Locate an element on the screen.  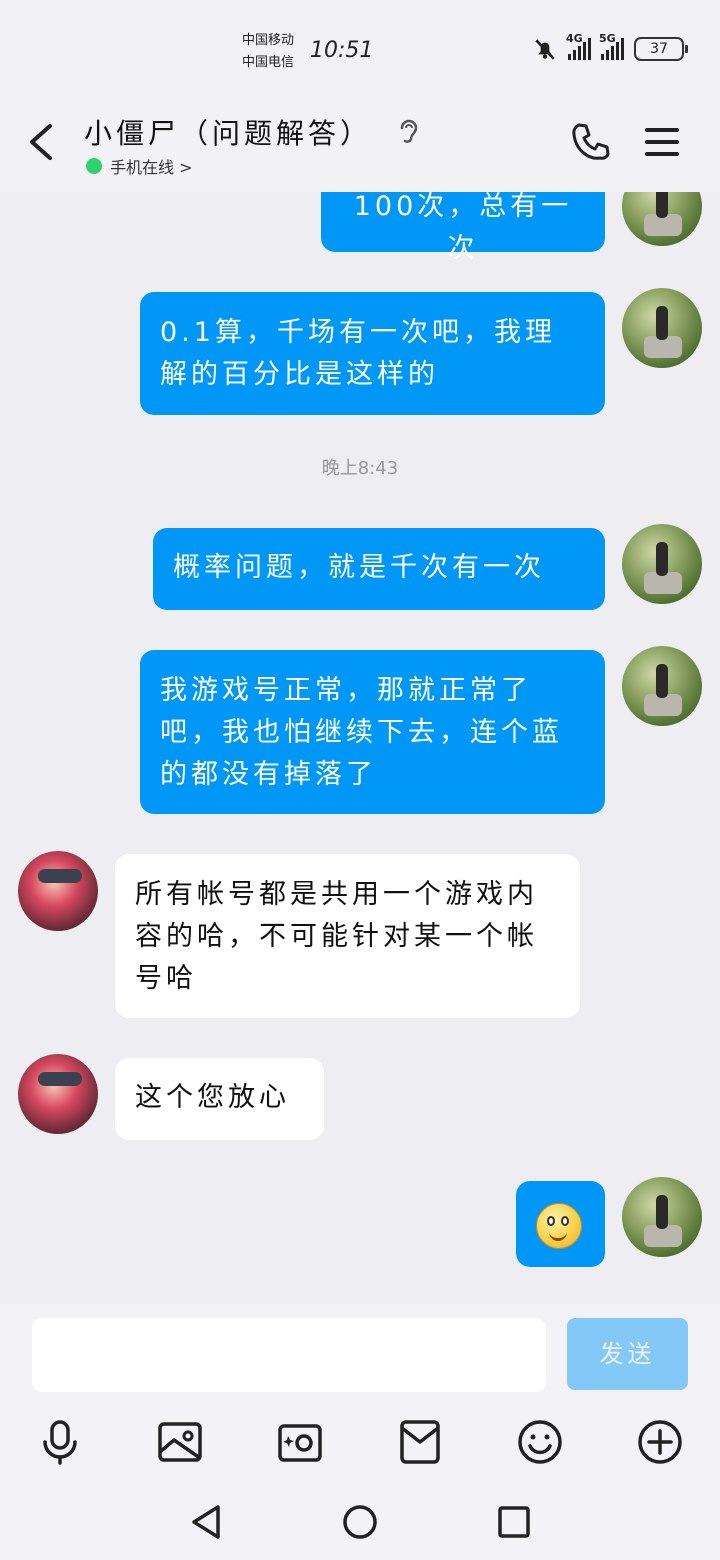
online-status: 手机在线 > is located at coordinates (139, 166).